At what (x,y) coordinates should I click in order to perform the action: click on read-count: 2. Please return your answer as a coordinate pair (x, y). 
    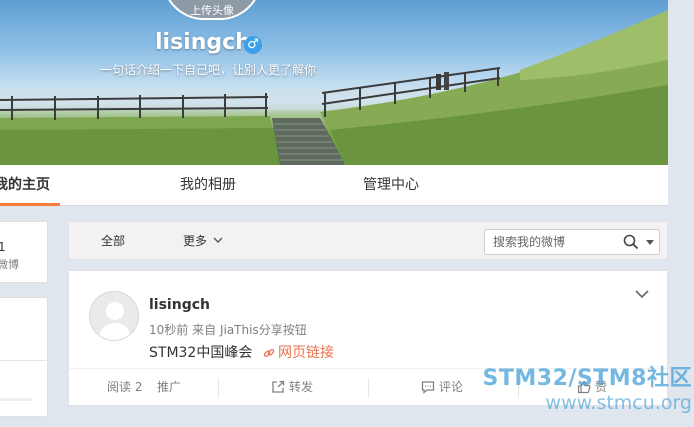
    Looking at the image, I should click on (138, 387).